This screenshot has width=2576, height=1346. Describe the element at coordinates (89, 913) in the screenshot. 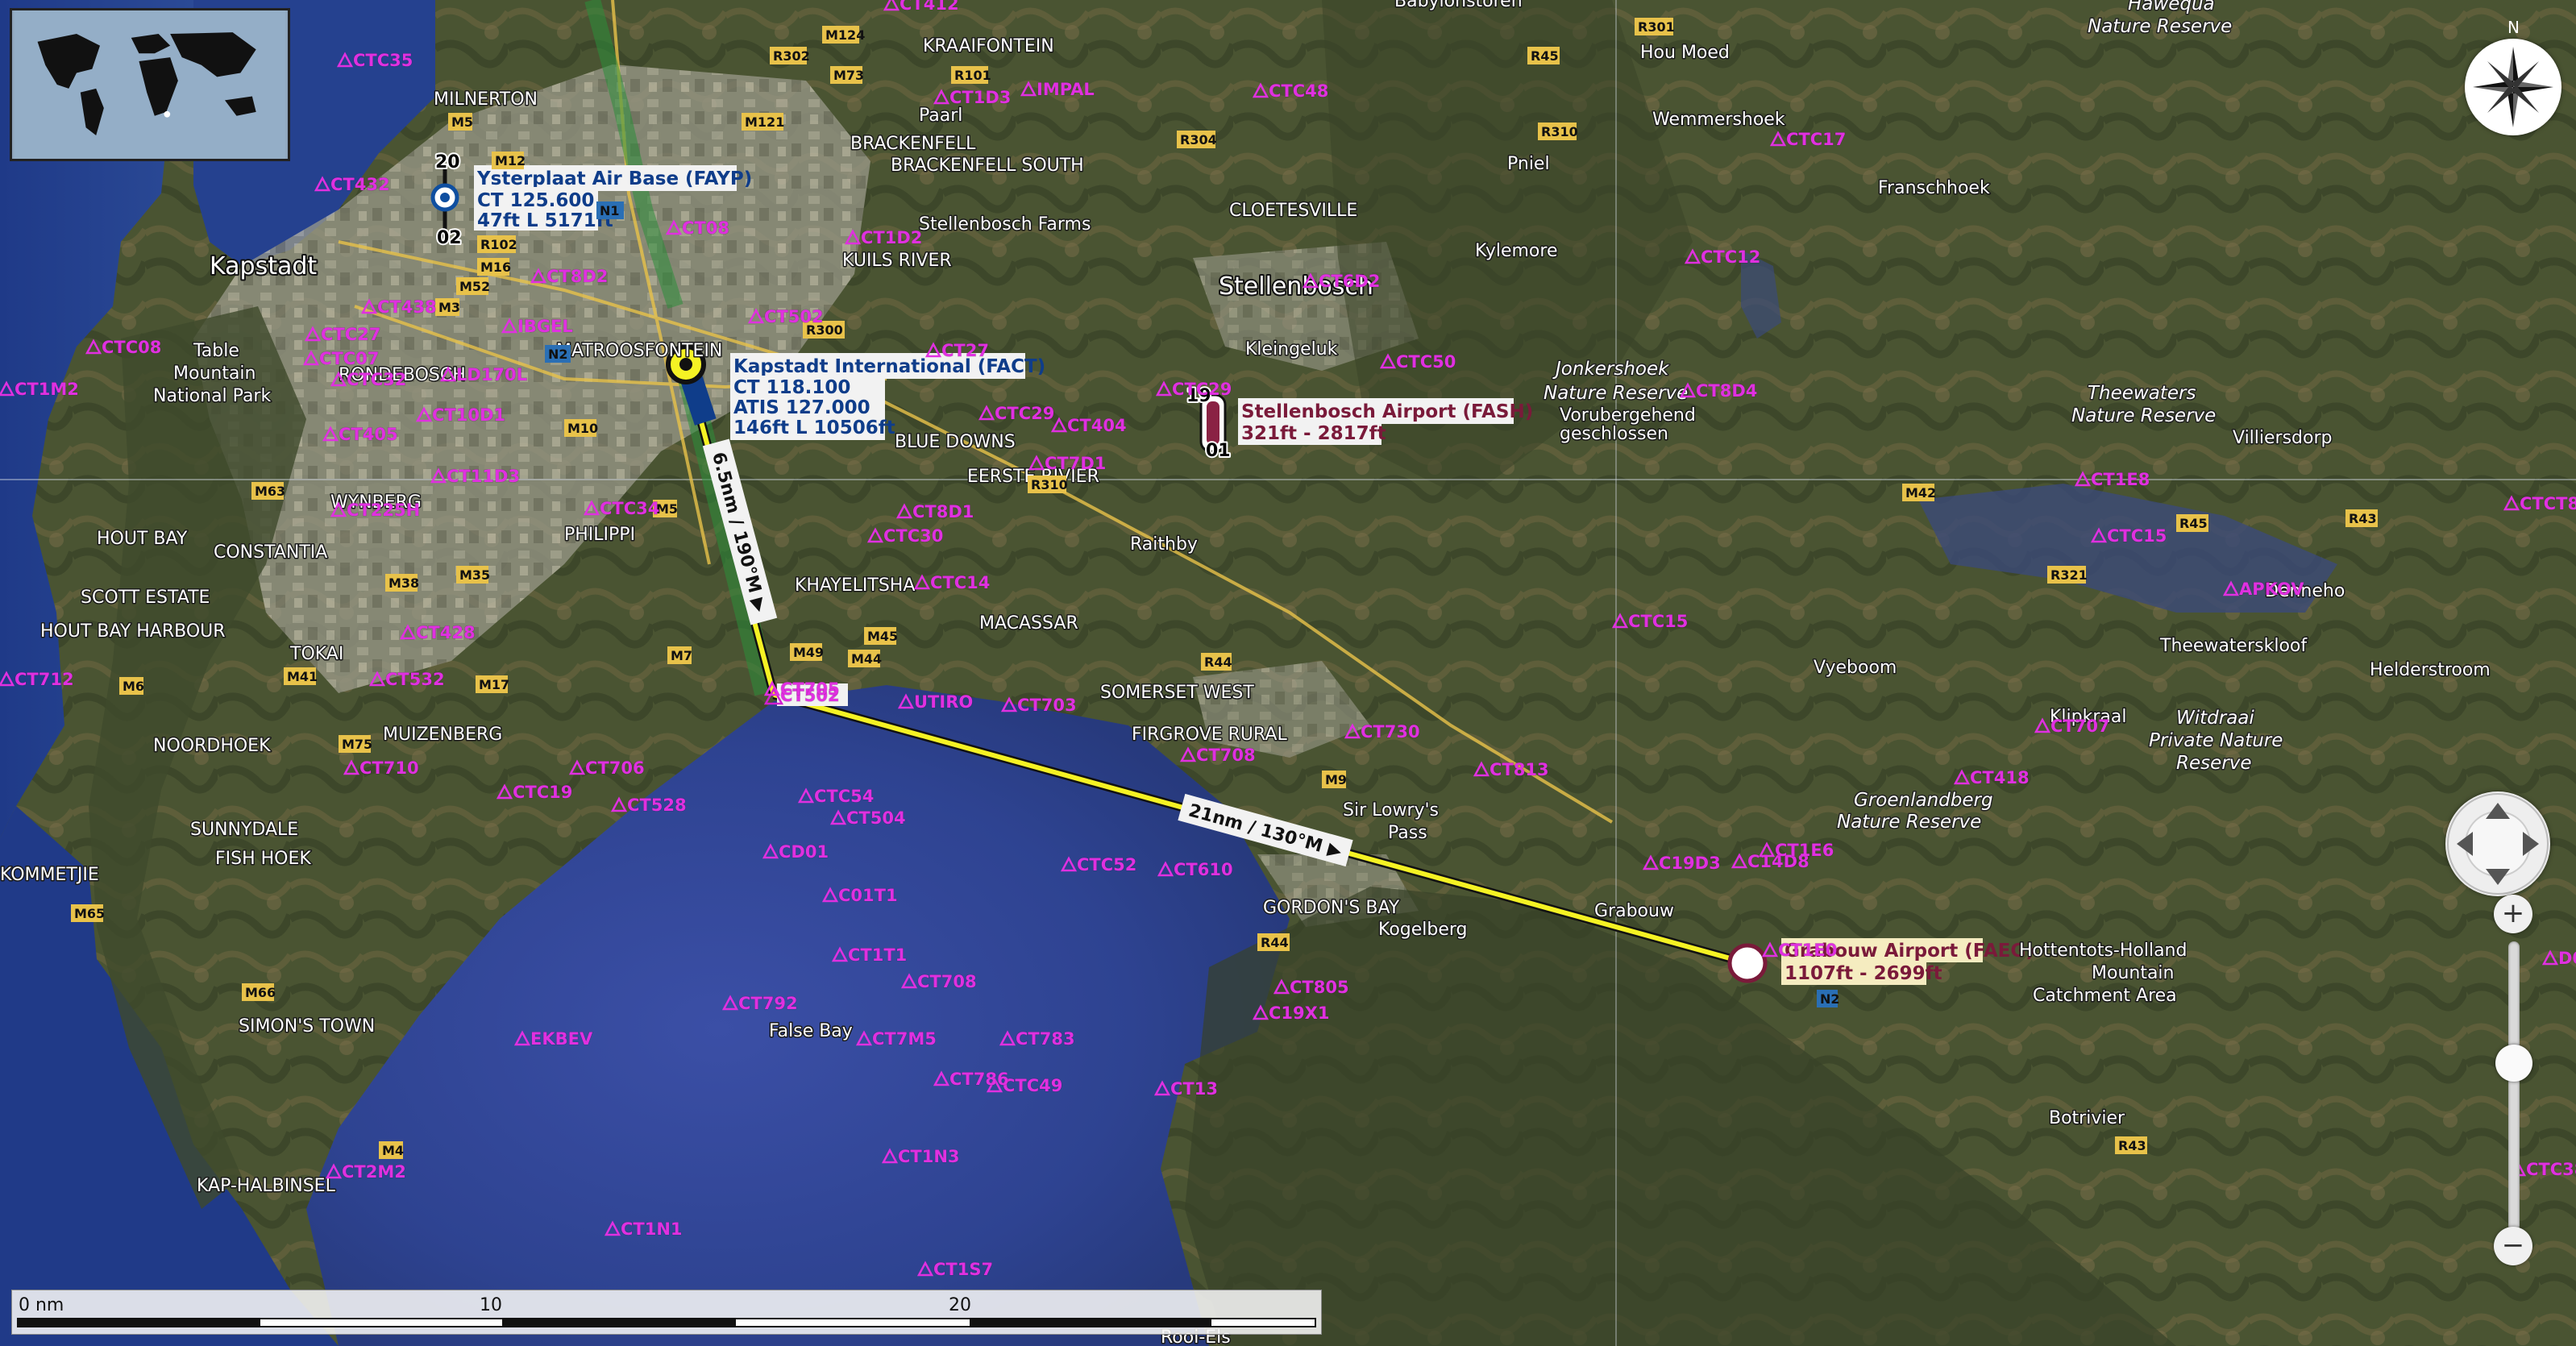

I see `road-shield-label: M65` at that location.